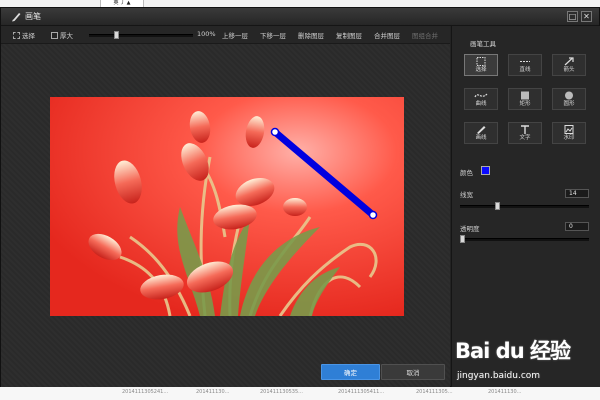 The image size is (600, 400). I want to click on copy-layer-button: 复制图层, so click(349, 35).